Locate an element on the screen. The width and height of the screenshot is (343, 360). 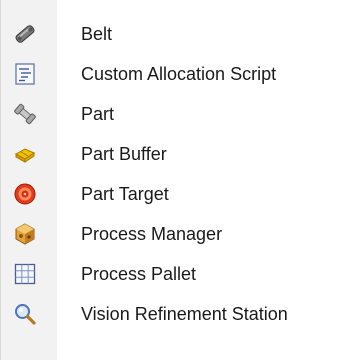
menu-item-label: Part is located at coordinates (98, 114).